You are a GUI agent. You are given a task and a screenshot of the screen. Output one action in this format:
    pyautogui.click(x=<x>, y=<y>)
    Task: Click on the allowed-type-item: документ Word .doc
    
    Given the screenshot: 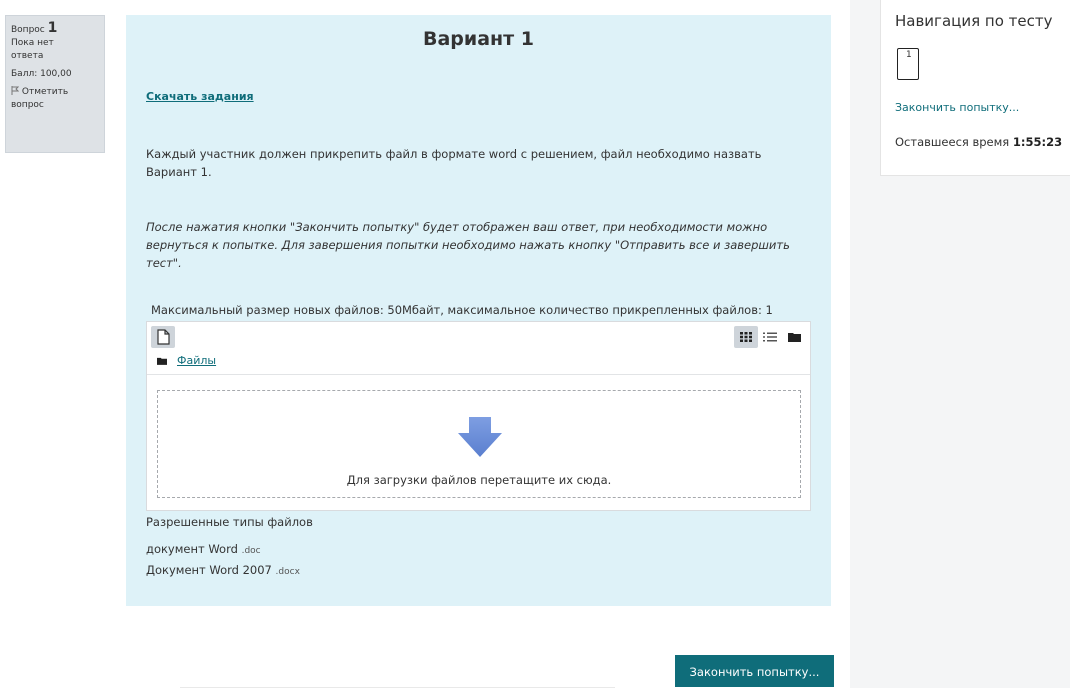 What is the action you would take?
    pyautogui.click(x=203, y=549)
    